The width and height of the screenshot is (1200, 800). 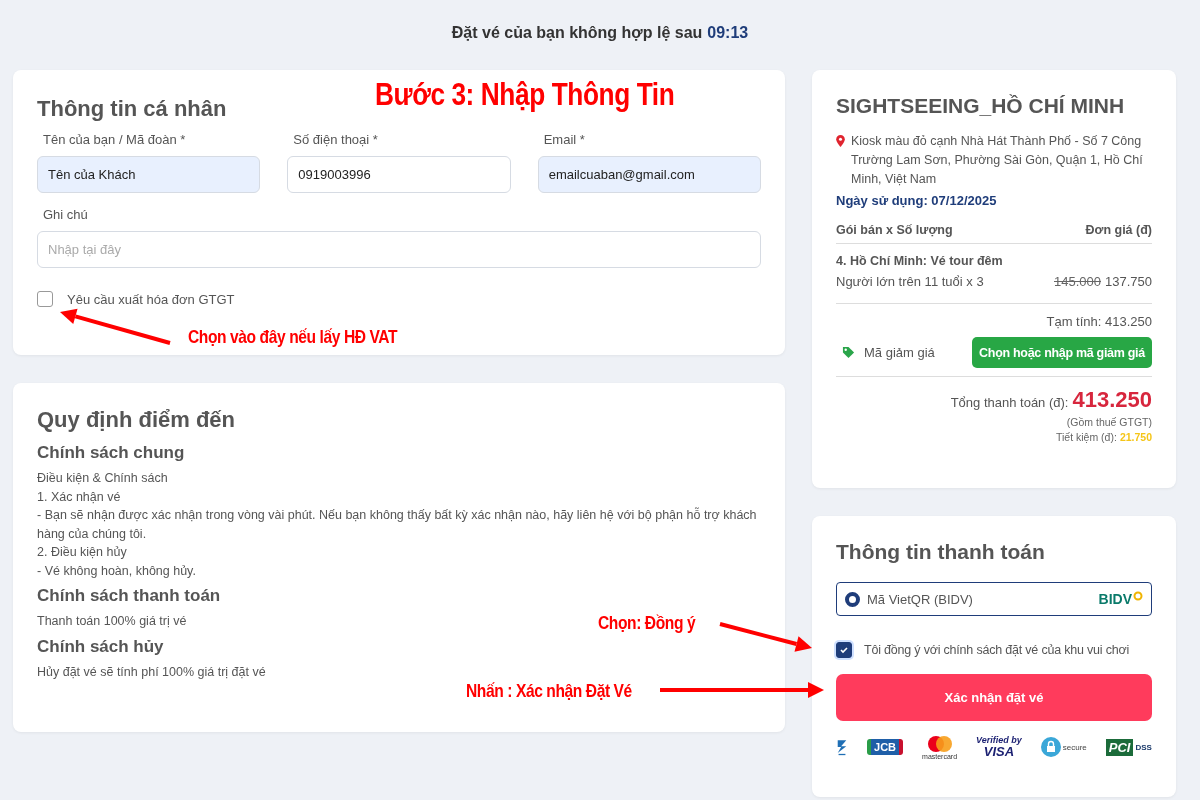 I want to click on input-field: 0919003996, so click(x=399, y=174).